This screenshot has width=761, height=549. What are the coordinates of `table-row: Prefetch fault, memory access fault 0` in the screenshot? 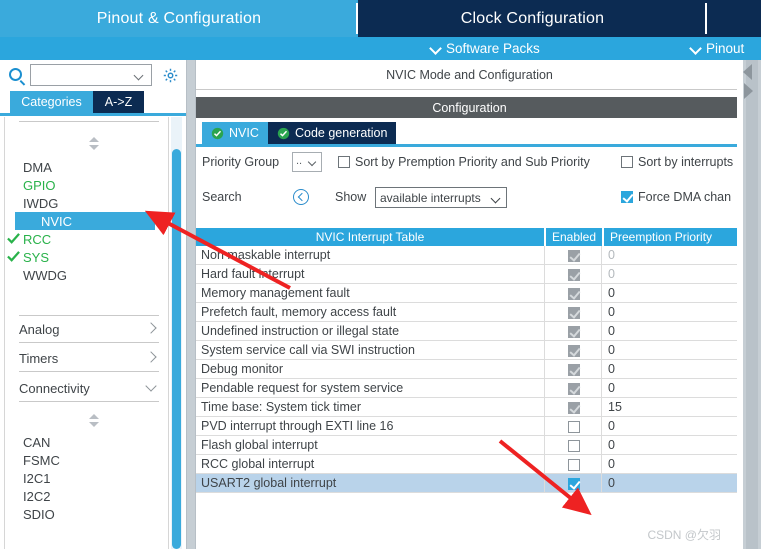 It's located at (466, 312).